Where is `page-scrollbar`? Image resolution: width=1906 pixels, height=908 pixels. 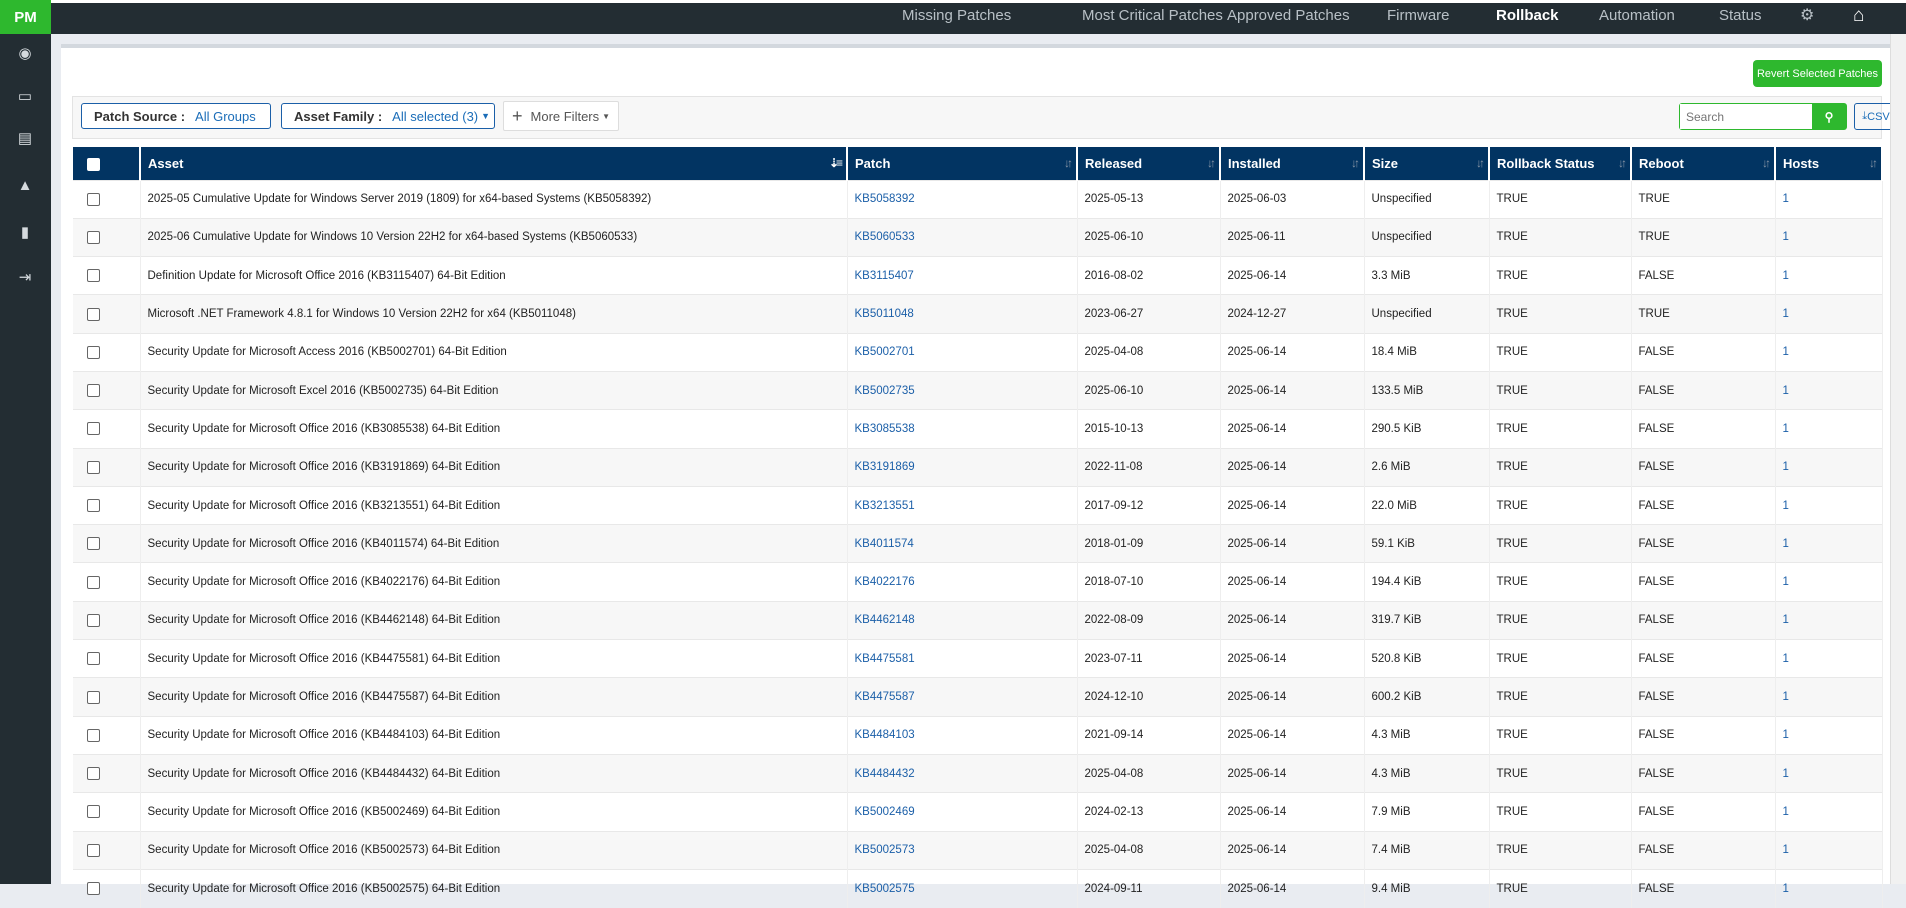 page-scrollbar is located at coordinates (1898, 459).